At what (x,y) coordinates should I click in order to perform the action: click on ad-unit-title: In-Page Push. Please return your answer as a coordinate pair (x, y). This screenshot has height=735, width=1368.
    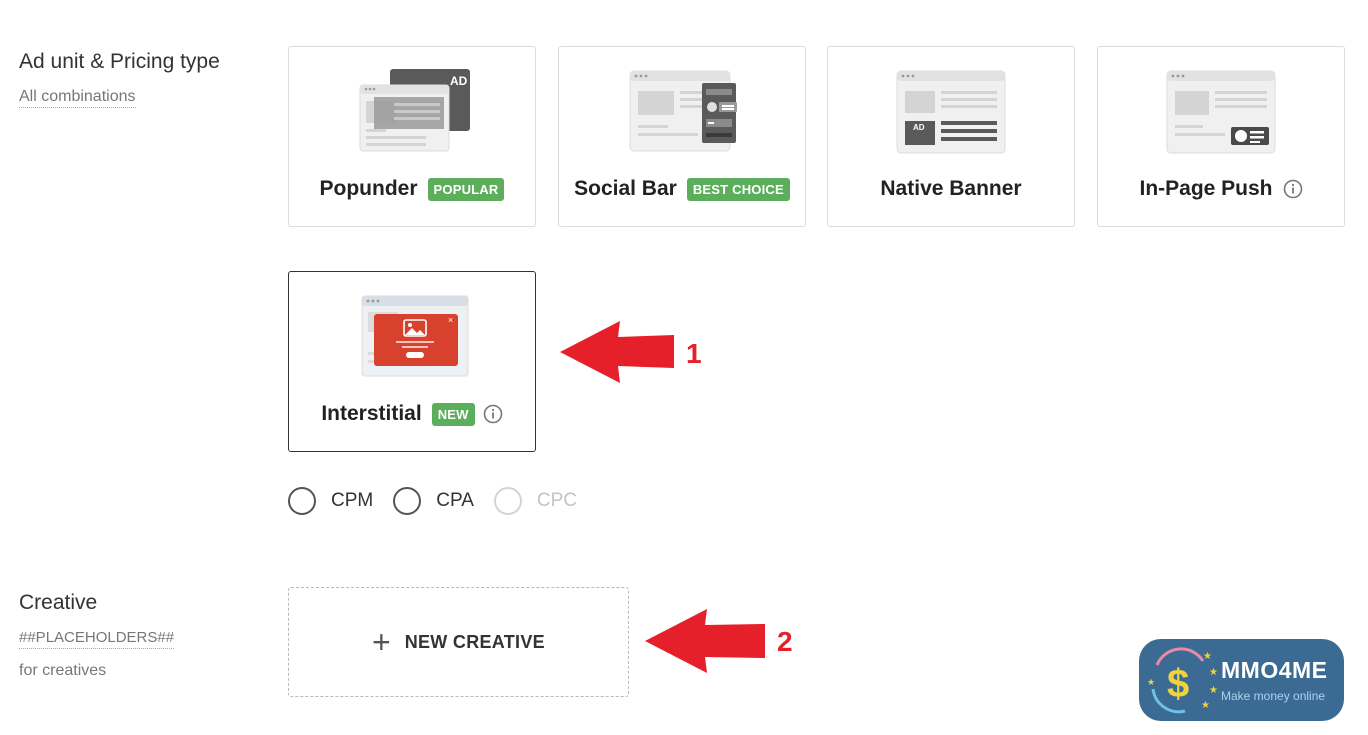
    Looking at the image, I should click on (1206, 188).